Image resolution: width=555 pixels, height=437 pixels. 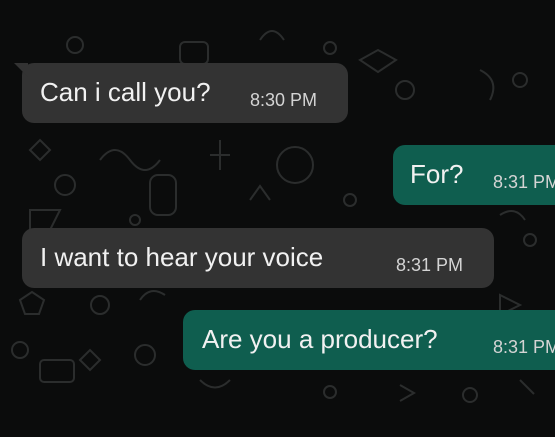 I want to click on message-bubble-outgoing: For? 8:31 PM, so click(x=474, y=175).